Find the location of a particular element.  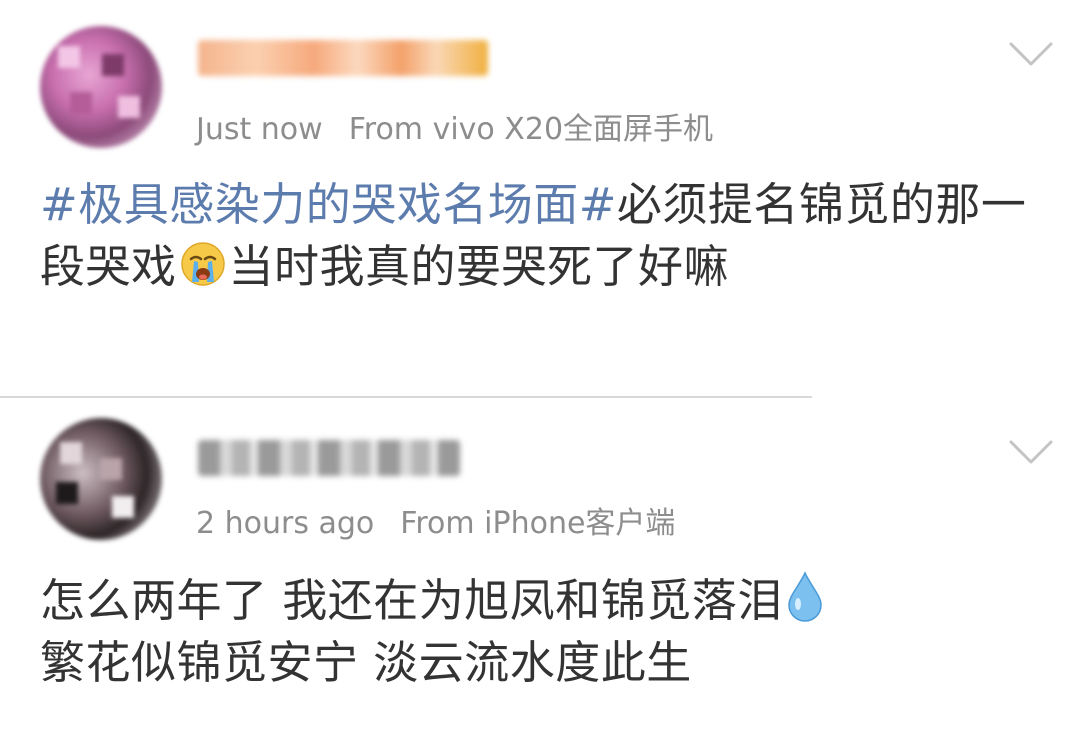

crying-face-icon is located at coordinates (202, 264).